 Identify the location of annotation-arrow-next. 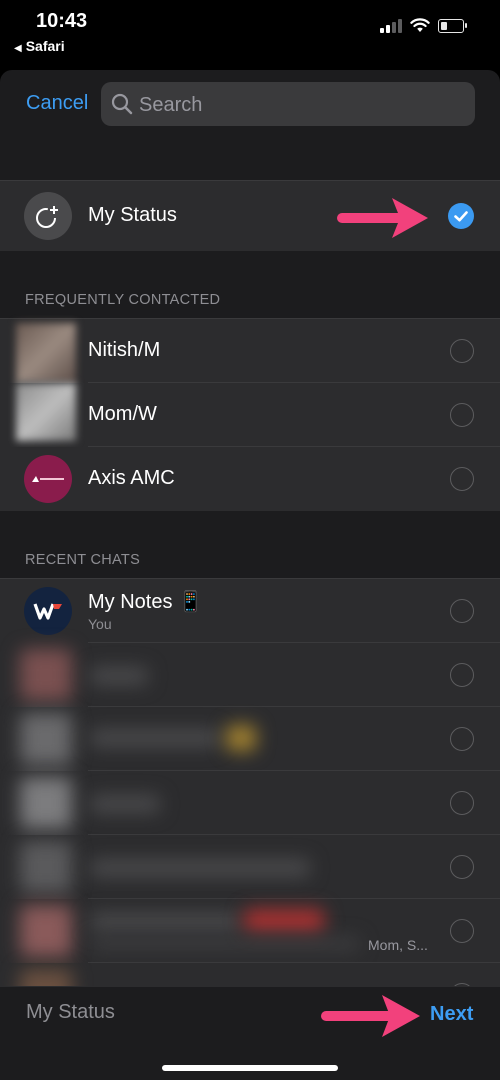
(370, 1016).